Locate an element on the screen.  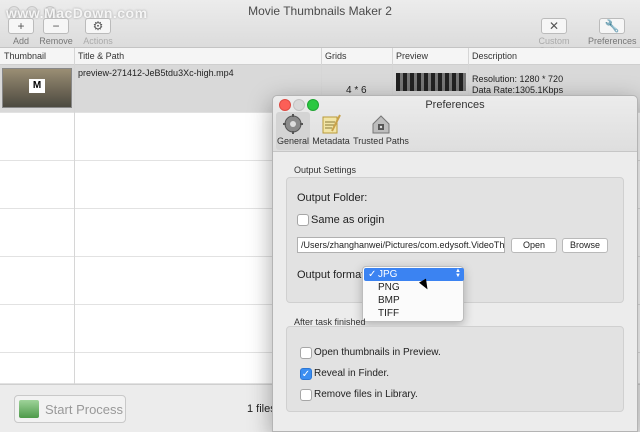
wrench-icon: 🔧 is located at coordinates (612, 26).